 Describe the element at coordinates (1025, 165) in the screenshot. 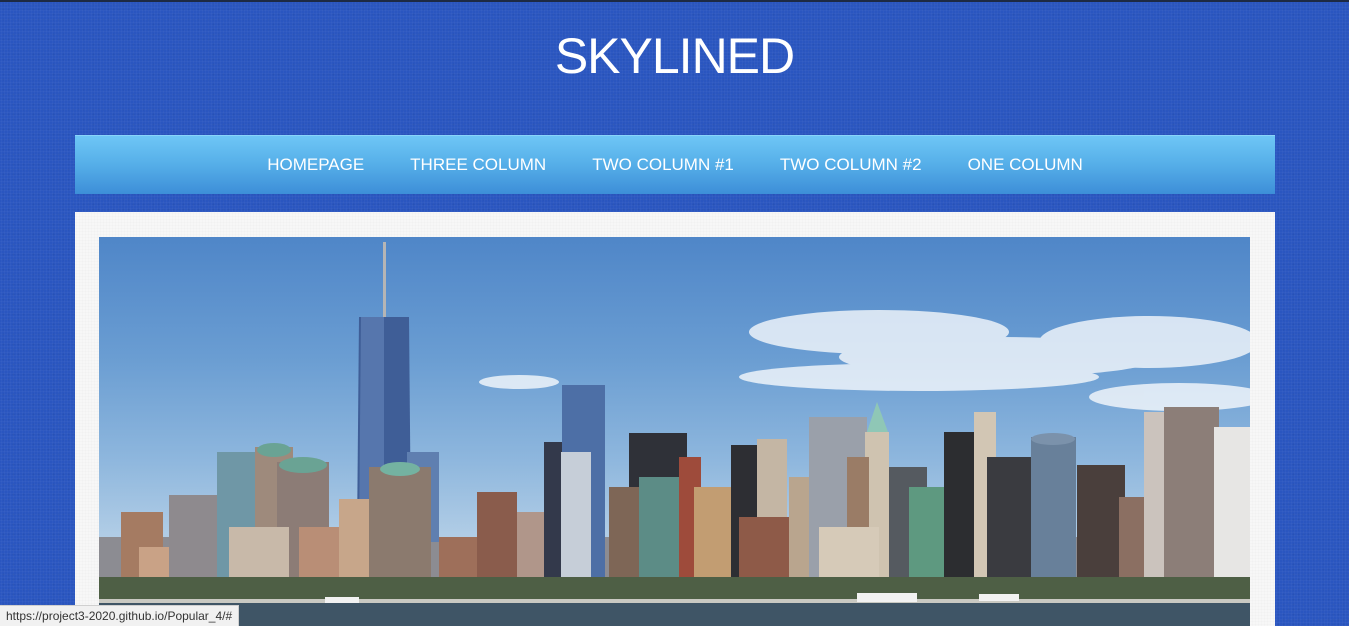

I see `nav-item-one-column: ONE COLUMN` at that location.